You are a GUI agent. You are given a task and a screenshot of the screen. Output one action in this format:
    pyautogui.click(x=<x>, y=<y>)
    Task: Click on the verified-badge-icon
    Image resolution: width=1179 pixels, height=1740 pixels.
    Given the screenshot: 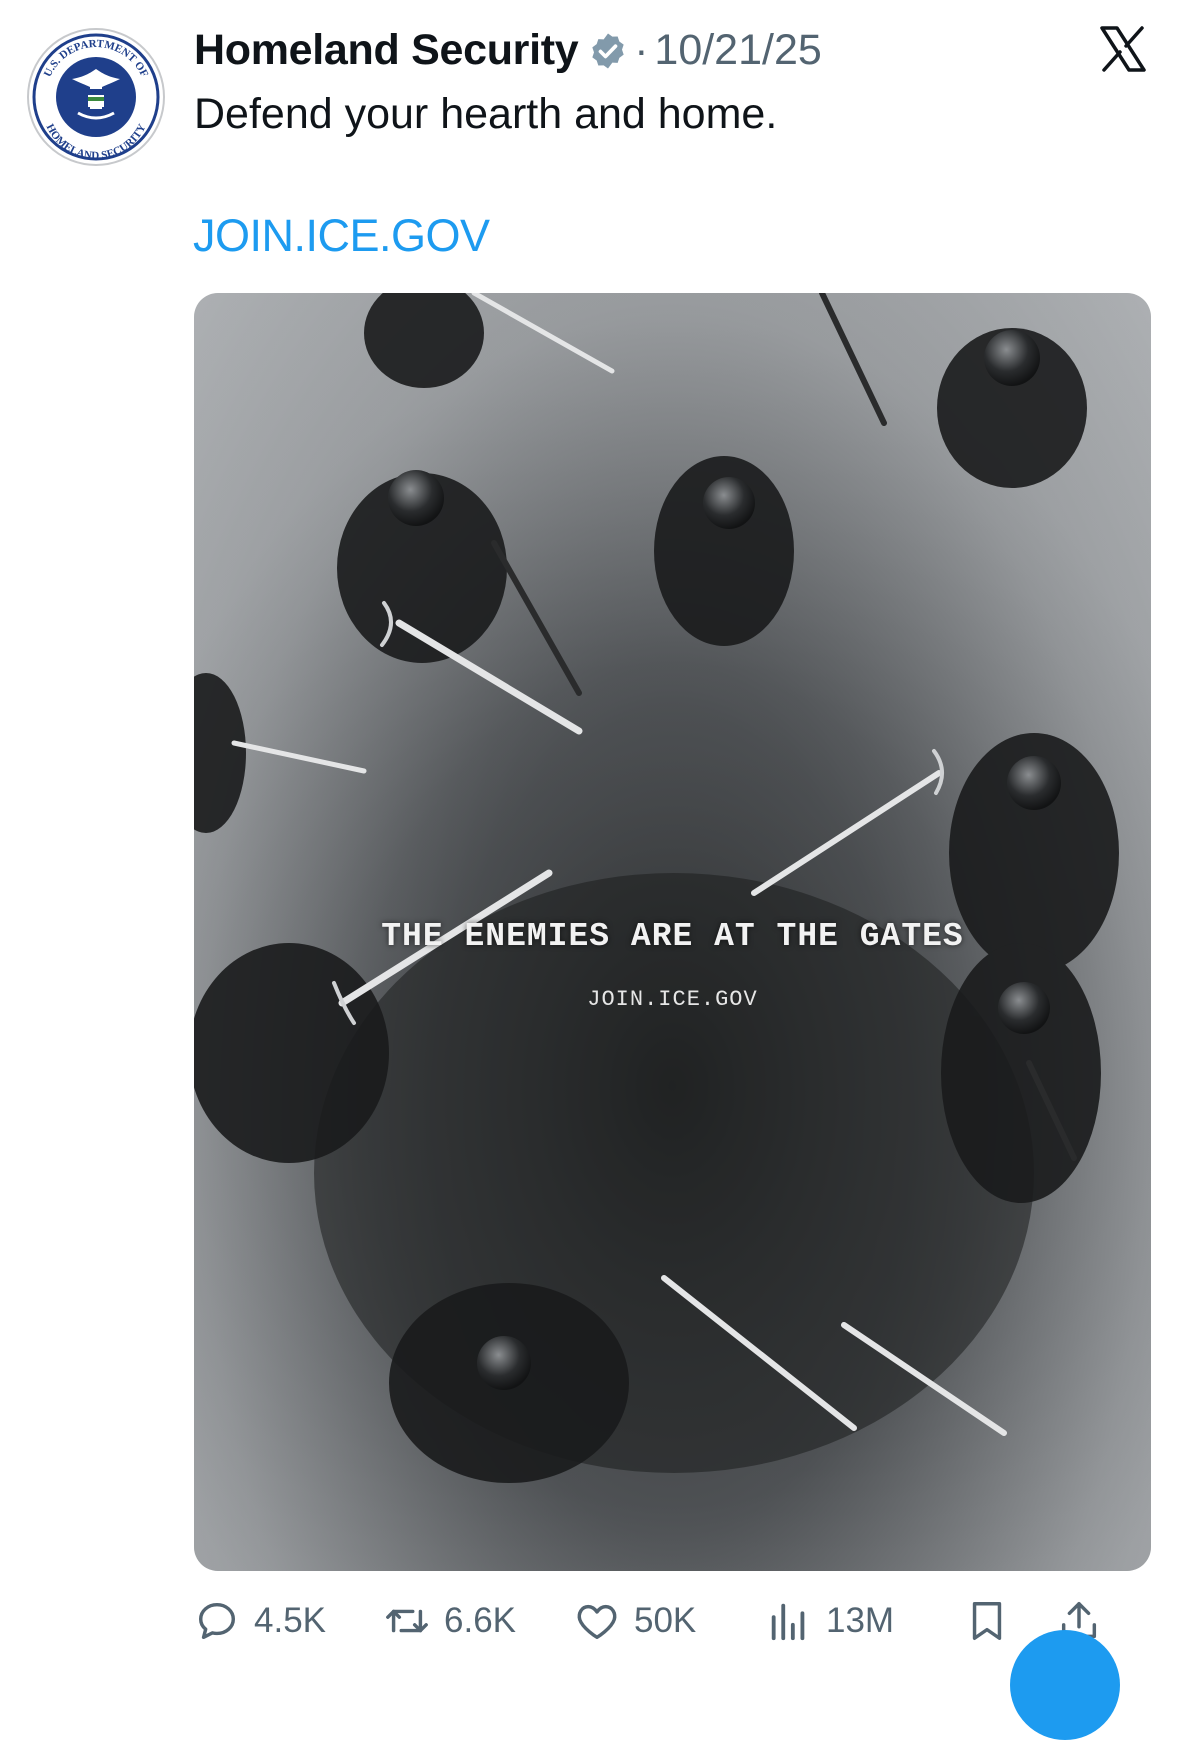 What is the action you would take?
    pyautogui.click(x=608, y=51)
    